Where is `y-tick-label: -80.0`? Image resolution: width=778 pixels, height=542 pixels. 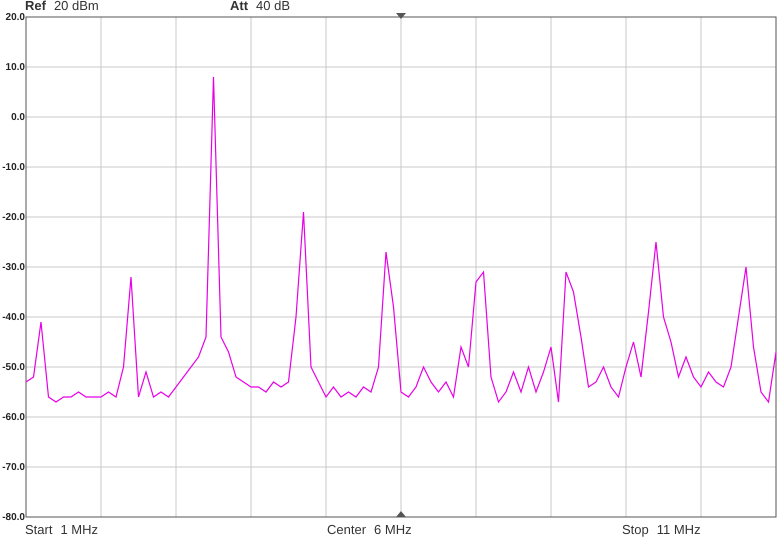
y-tick-label: -80.0 is located at coordinates (13, 517).